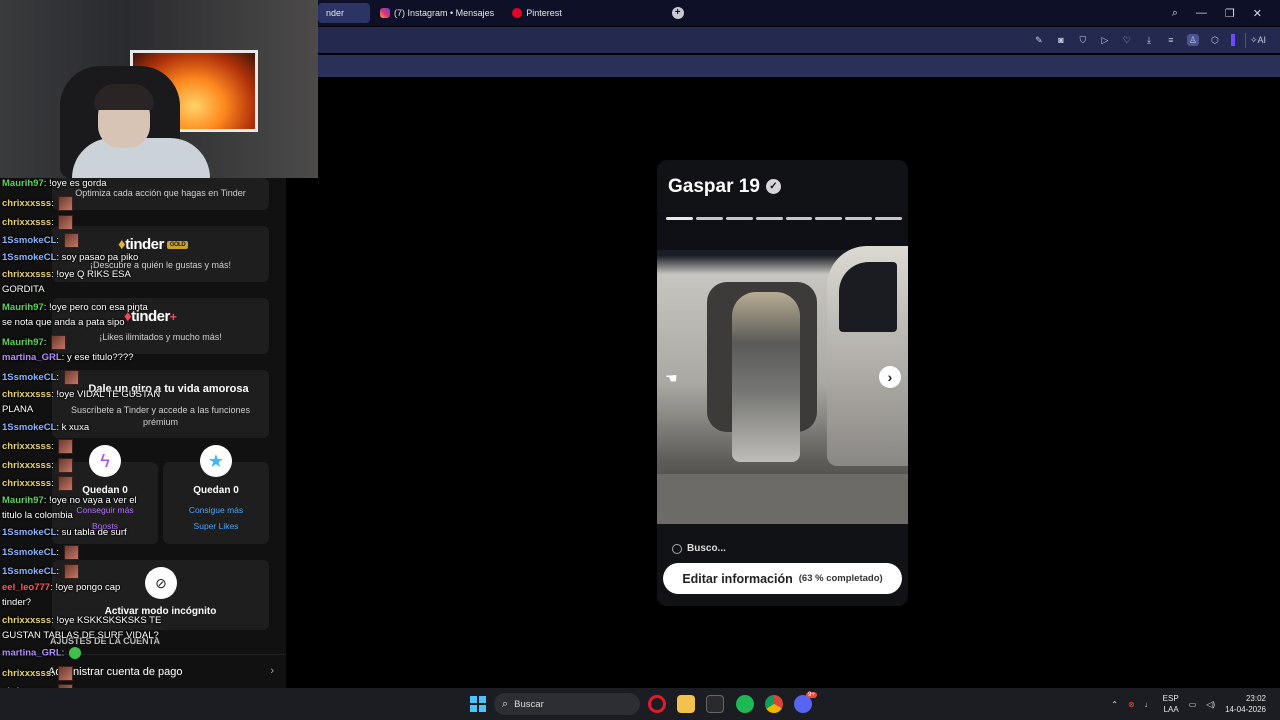 This screenshot has height=720, width=1280. What do you see at coordinates (66, 274) in the screenshot?
I see `chat-message: chrixxxsss: !oye Q RIKS ESA` at bounding box center [66, 274].